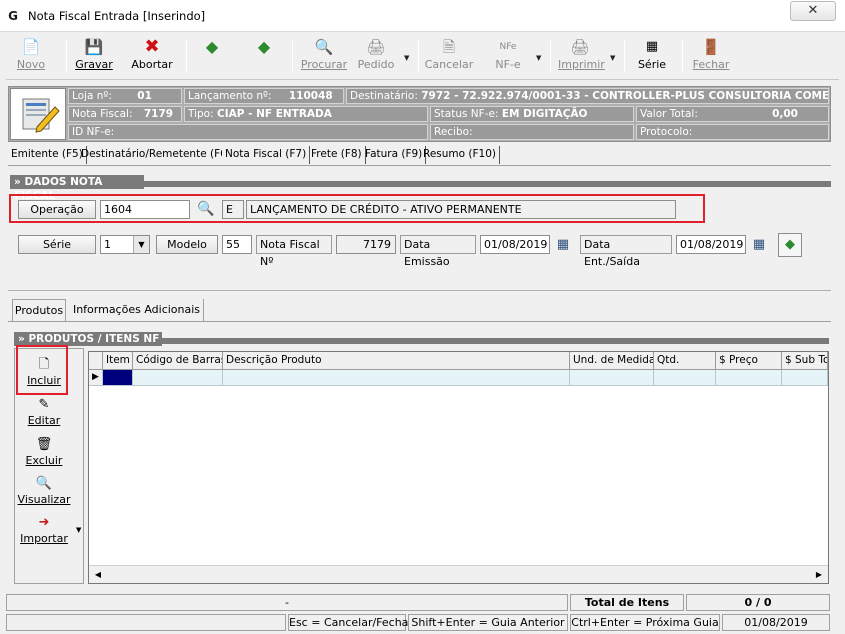 This screenshot has height=634, width=845. What do you see at coordinates (438, 251) in the screenshot?
I see `data-emissao-label: Data Emissão` at bounding box center [438, 251].